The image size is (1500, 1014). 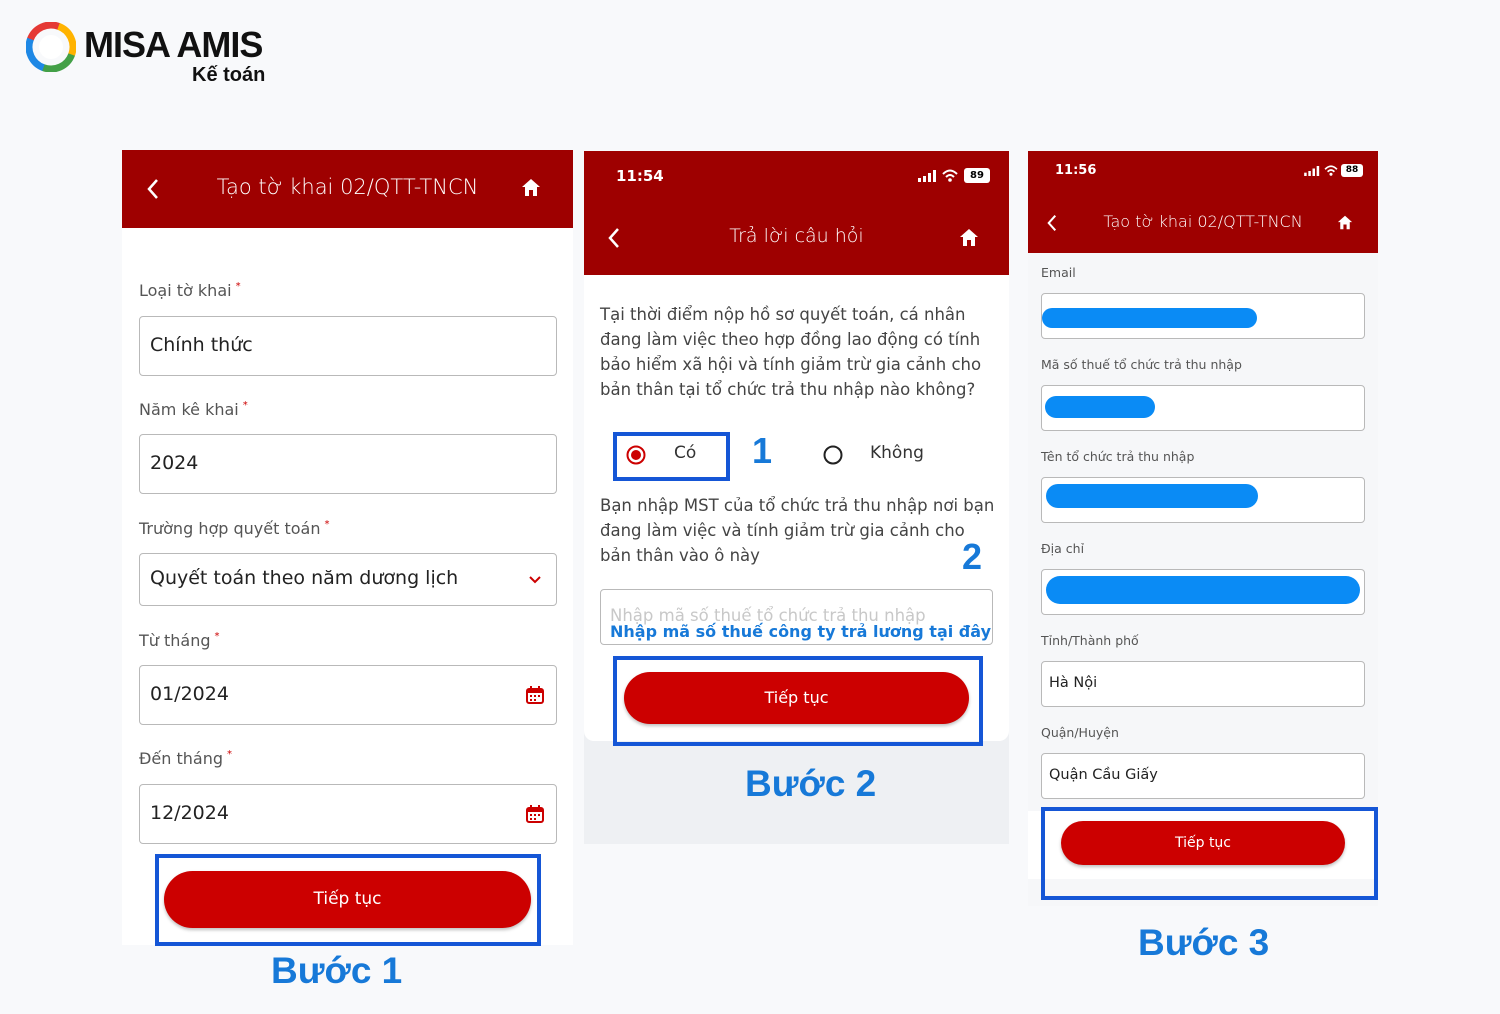 What do you see at coordinates (1141, 364) in the screenshot?
I see `field-label-ma-so-thue: Mã số thuế tổ chức trả thu nhập` at bounding box center [1141, 364].